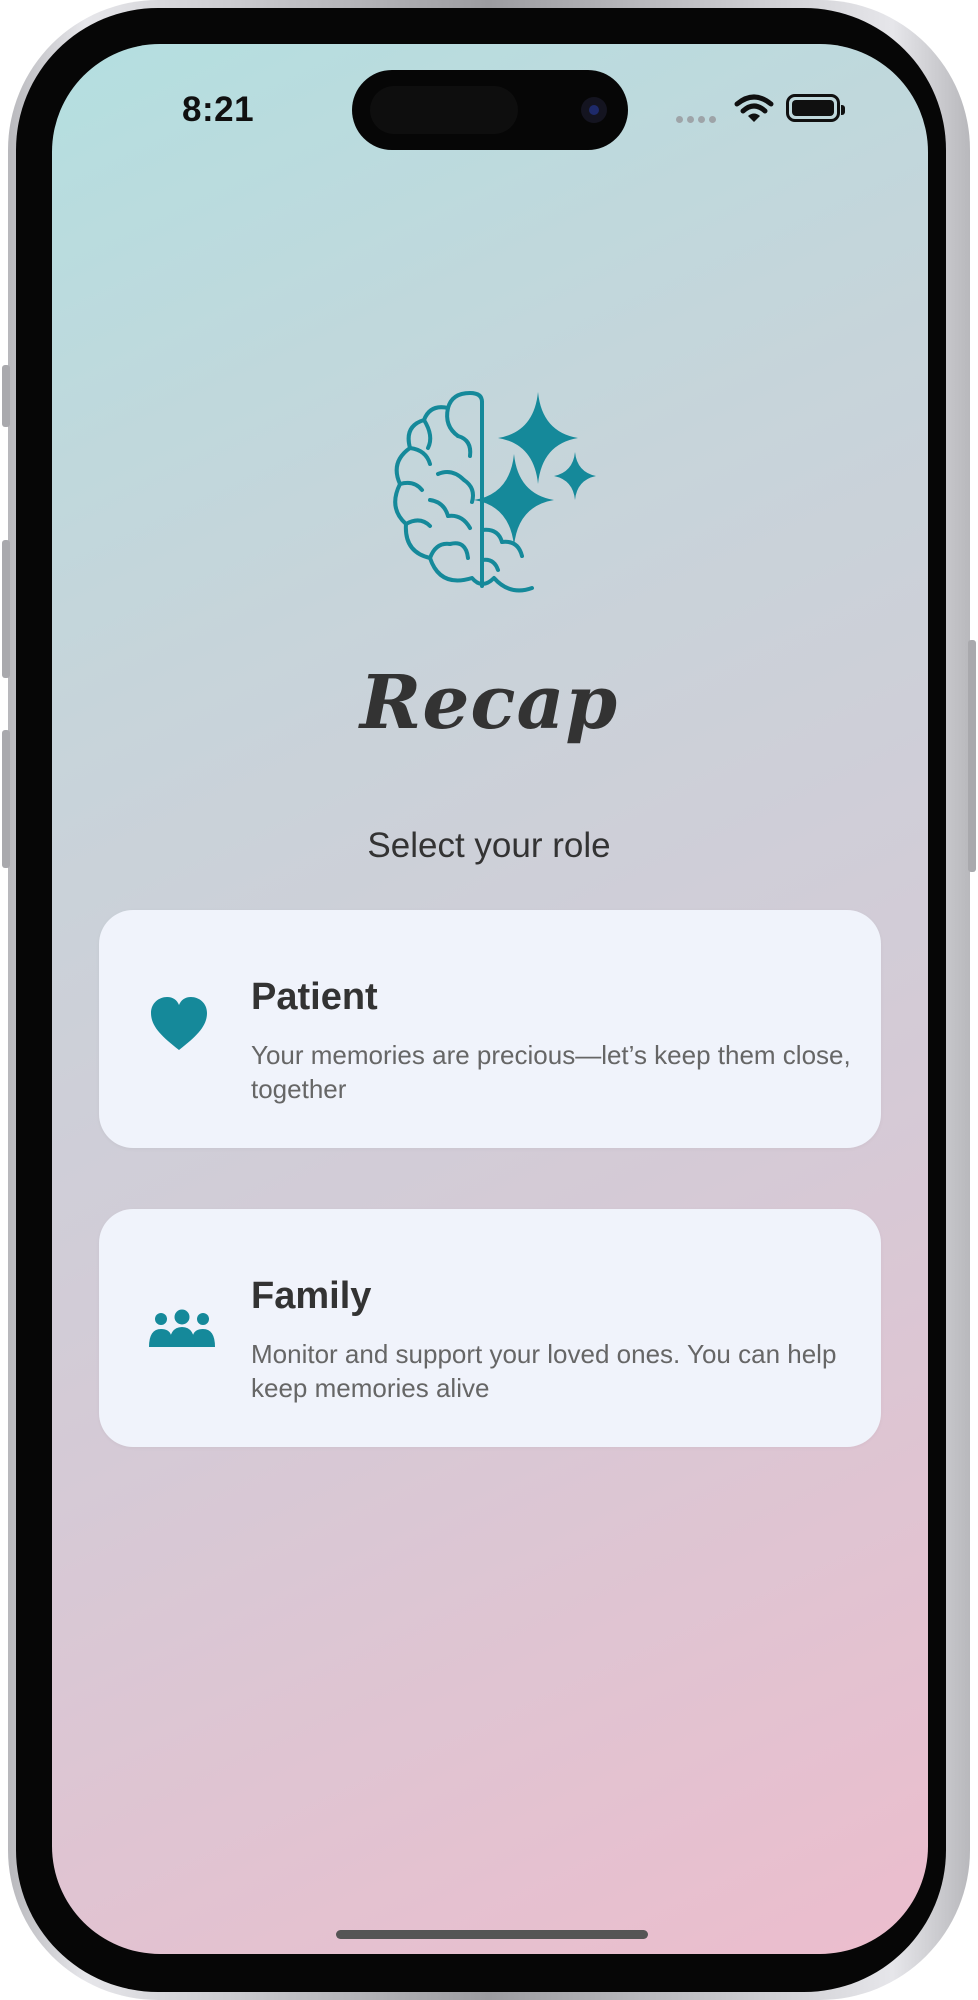 The image size is (978, 2000). Describe the element at coordinates (754, 108) in the screenshot. I see `wifi-icon` at that location.